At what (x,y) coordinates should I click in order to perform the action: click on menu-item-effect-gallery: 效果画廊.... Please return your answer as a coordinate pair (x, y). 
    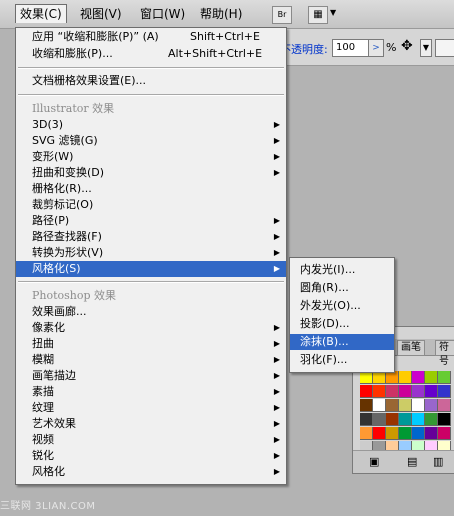
    Looking at the image, I should click on (151, 312).